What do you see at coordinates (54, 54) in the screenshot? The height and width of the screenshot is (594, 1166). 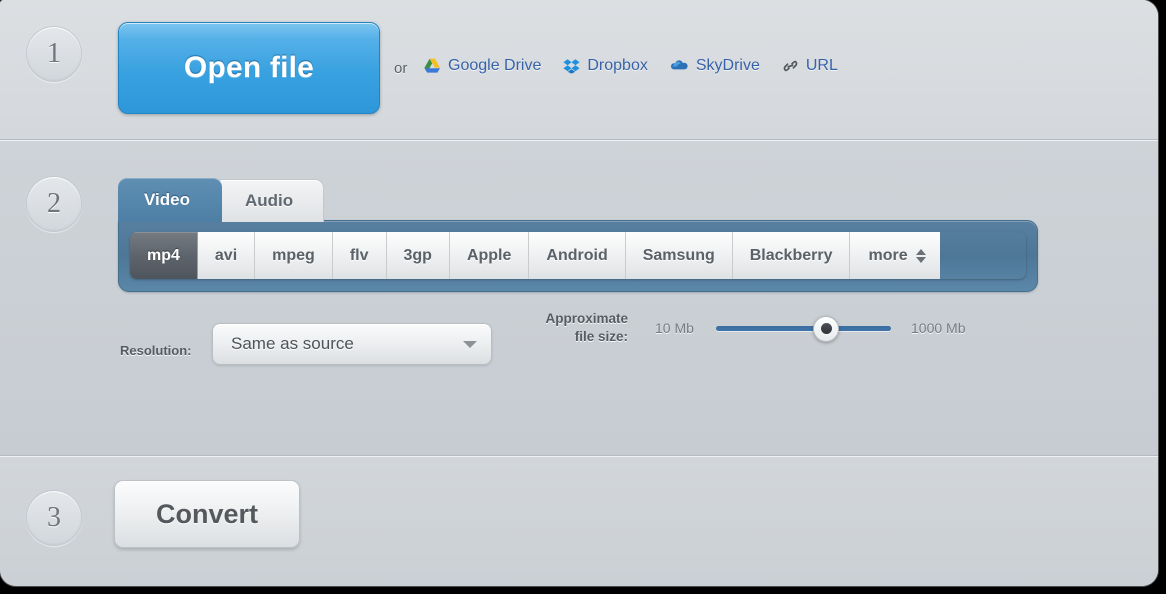 I see `step-number-1: 1` at bounding box center [54, 54].